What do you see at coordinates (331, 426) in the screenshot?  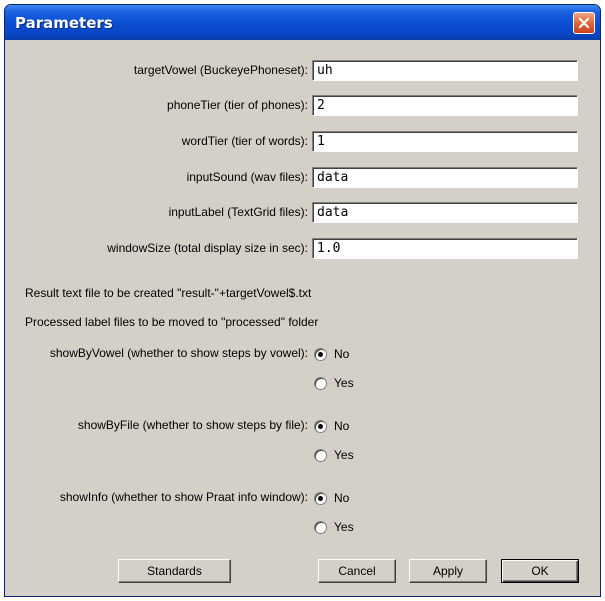 I see `show-by-file-no-radio: No` at bounding box center [331, 426].